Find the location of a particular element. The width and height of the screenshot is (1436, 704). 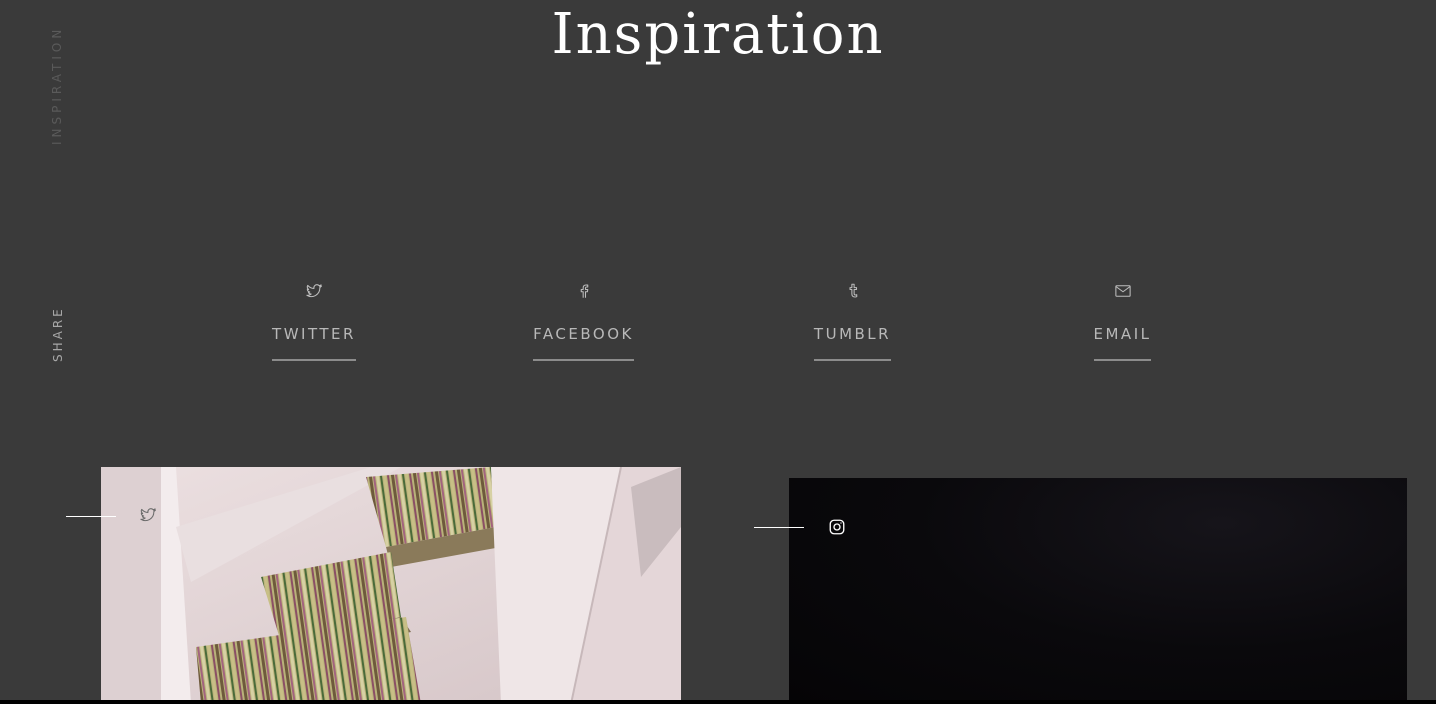

post-image-stair-carpet is located at coordinates (391, 585).